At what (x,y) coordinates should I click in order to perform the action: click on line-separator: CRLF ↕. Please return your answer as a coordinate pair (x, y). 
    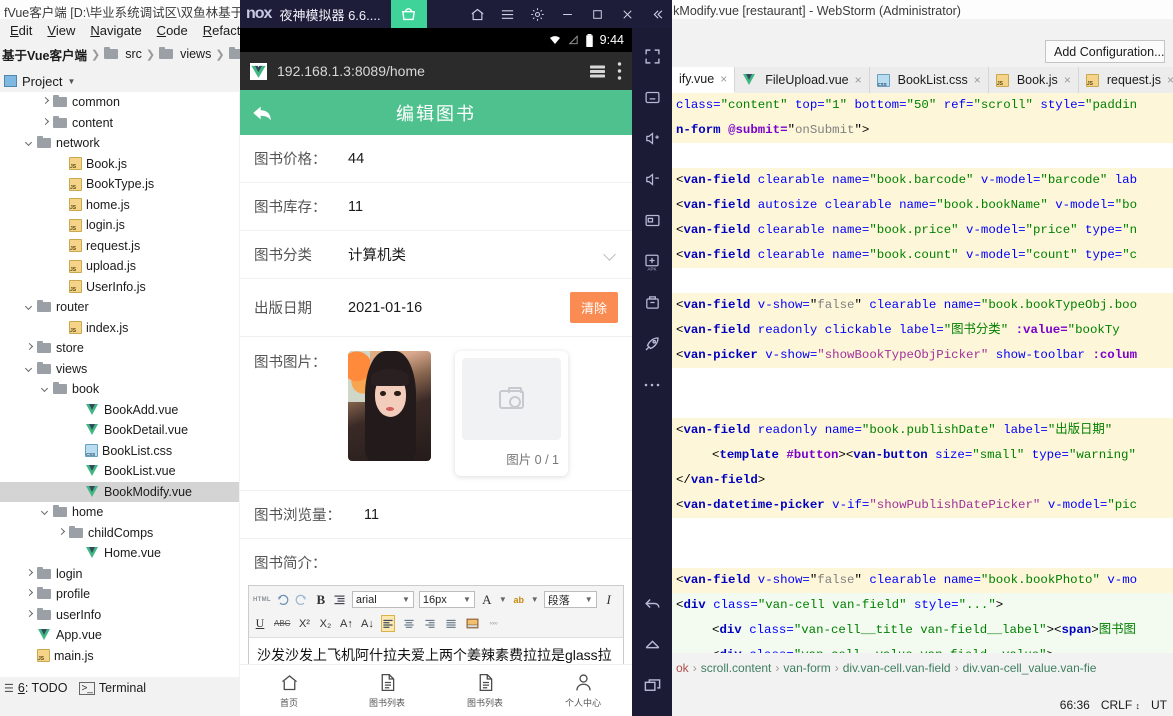
    Looking at the image, I should click on (1120, 705).